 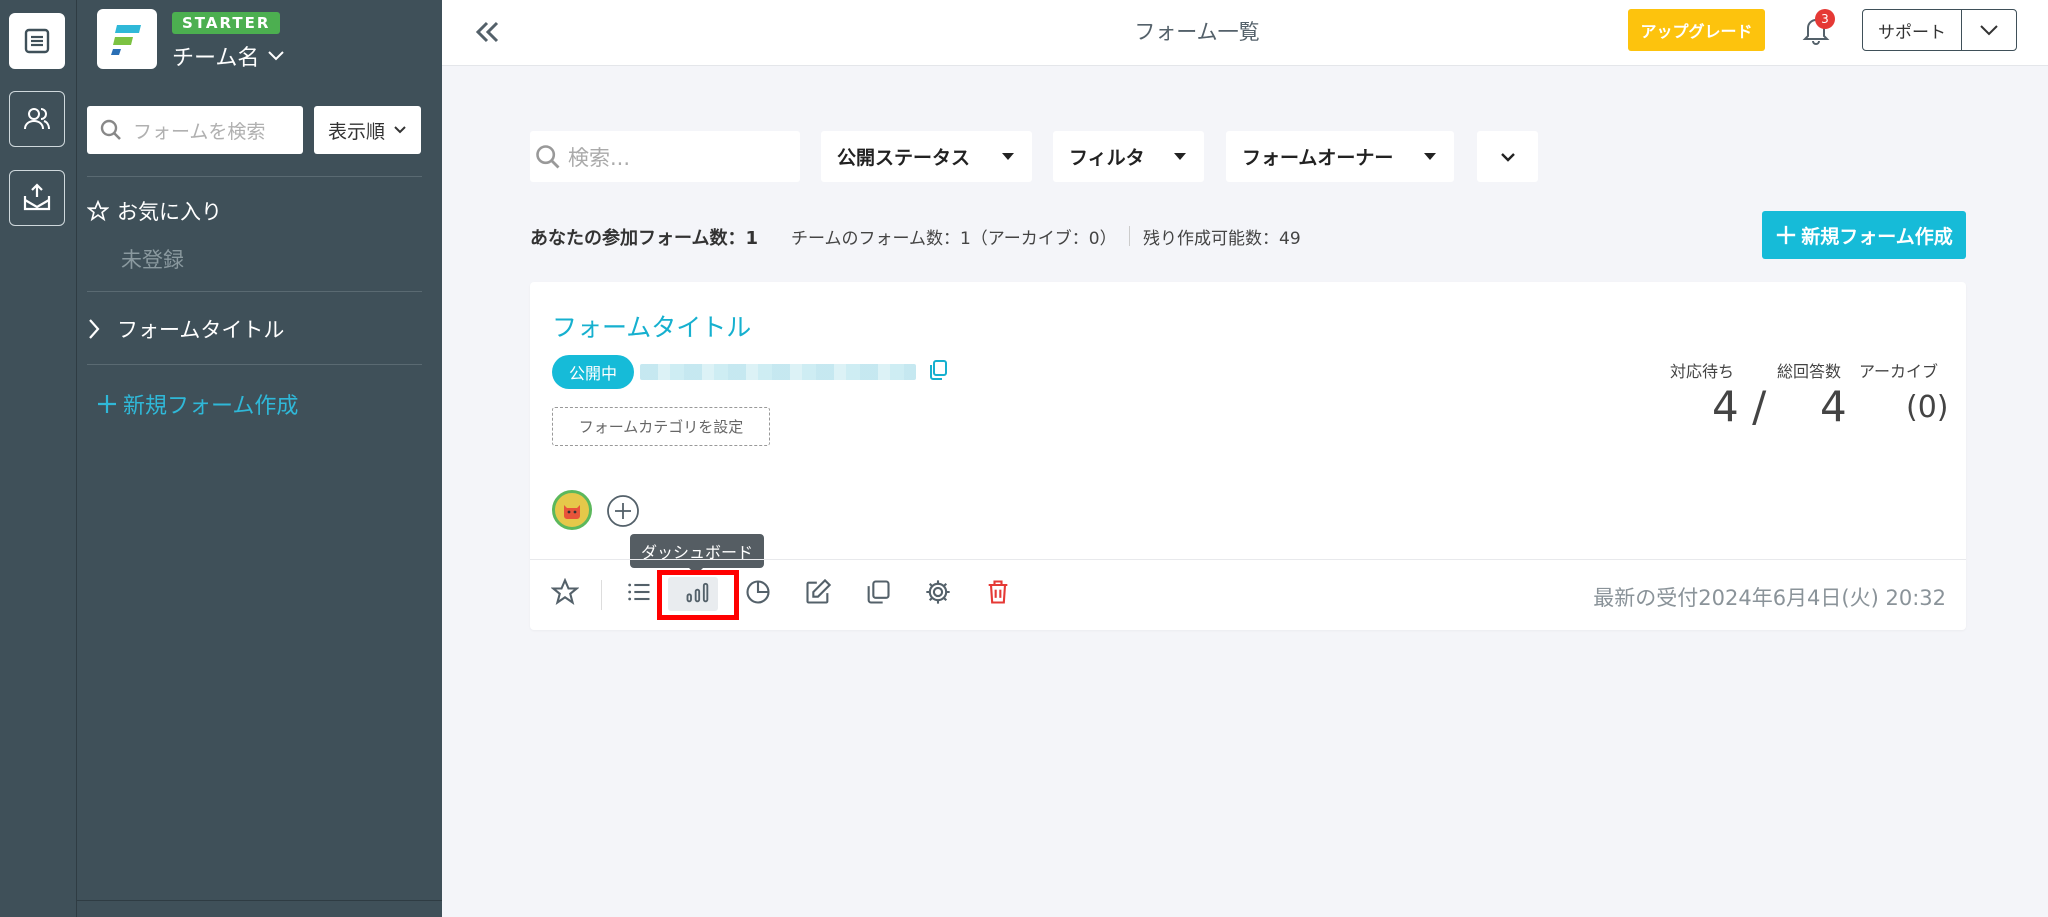 I want to click on duplicate-icon, so click(x=878, y=592).